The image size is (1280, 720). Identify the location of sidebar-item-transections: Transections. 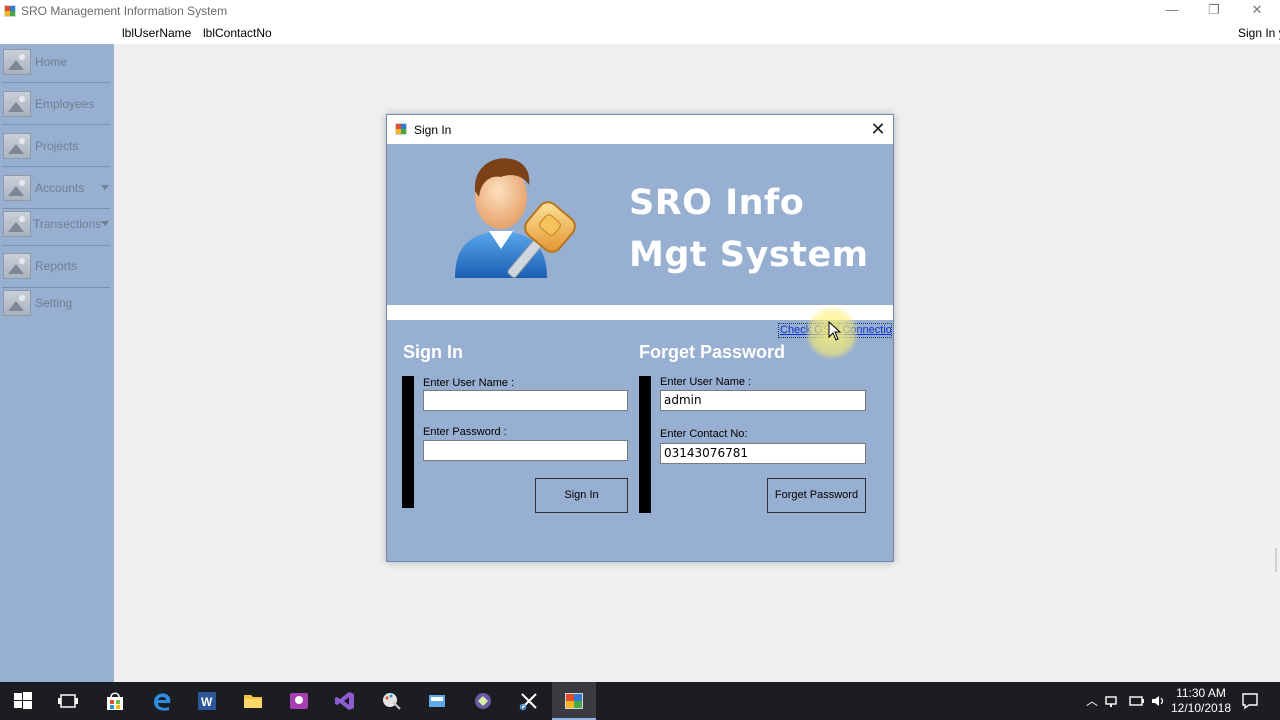
(56, 225).